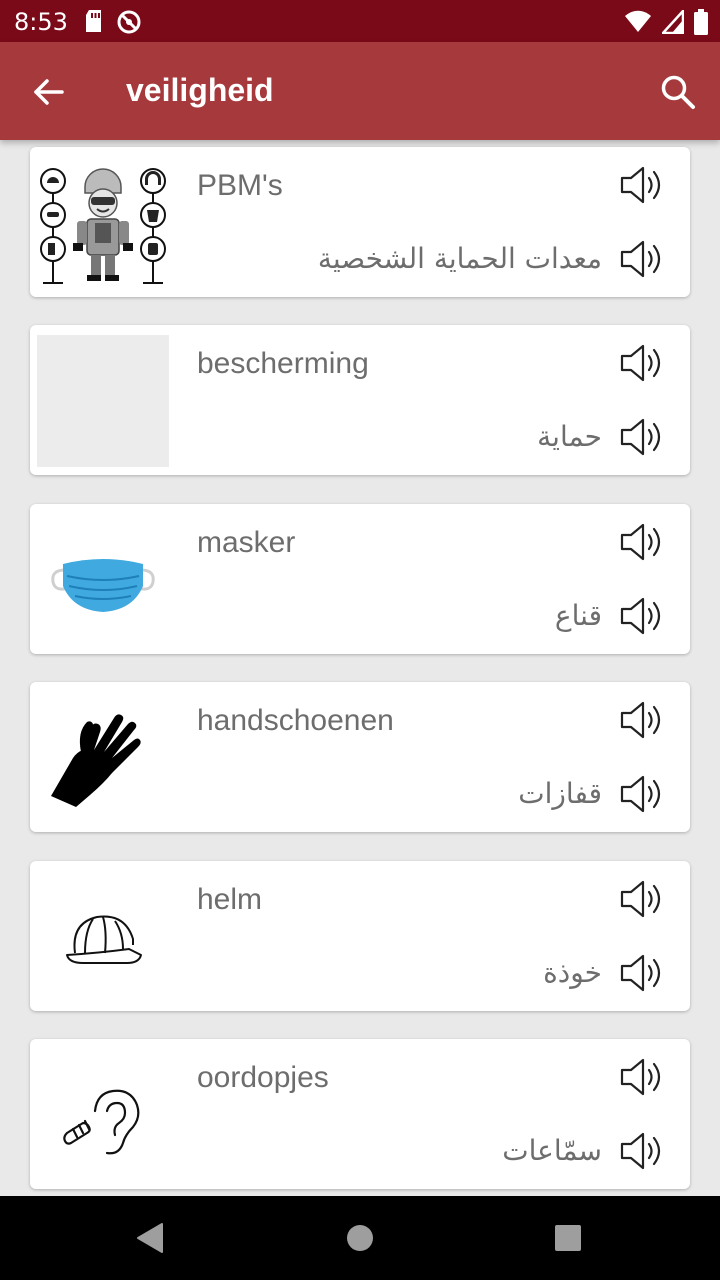  What do you see at coordinates (360, 400) in the screenshot?
I see `list-item: bescherming حماية` at bounding box center [360, 400].